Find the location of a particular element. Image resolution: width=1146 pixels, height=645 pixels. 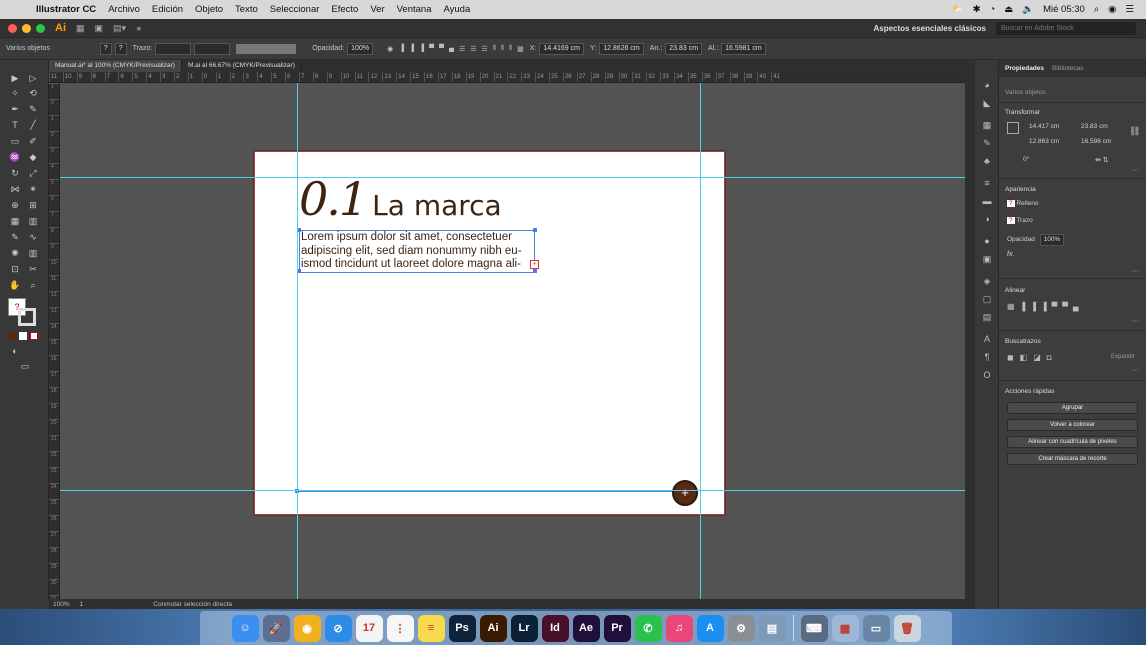

opacity-row: Opacidad 100% is located at coordinates (1036, 240).